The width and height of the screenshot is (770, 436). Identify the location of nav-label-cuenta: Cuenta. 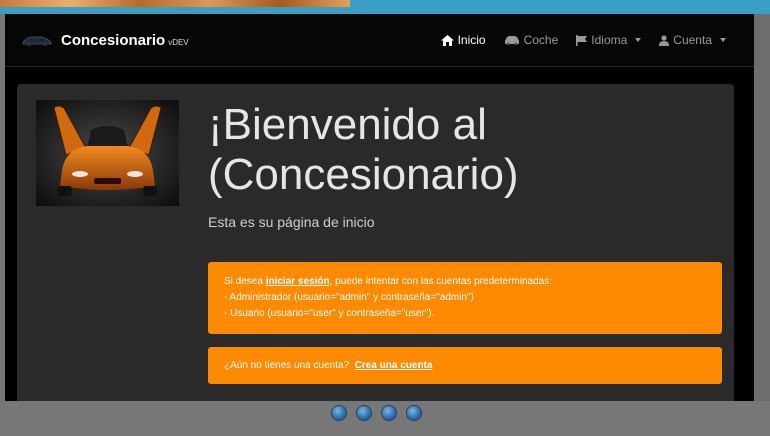
(692, 40).